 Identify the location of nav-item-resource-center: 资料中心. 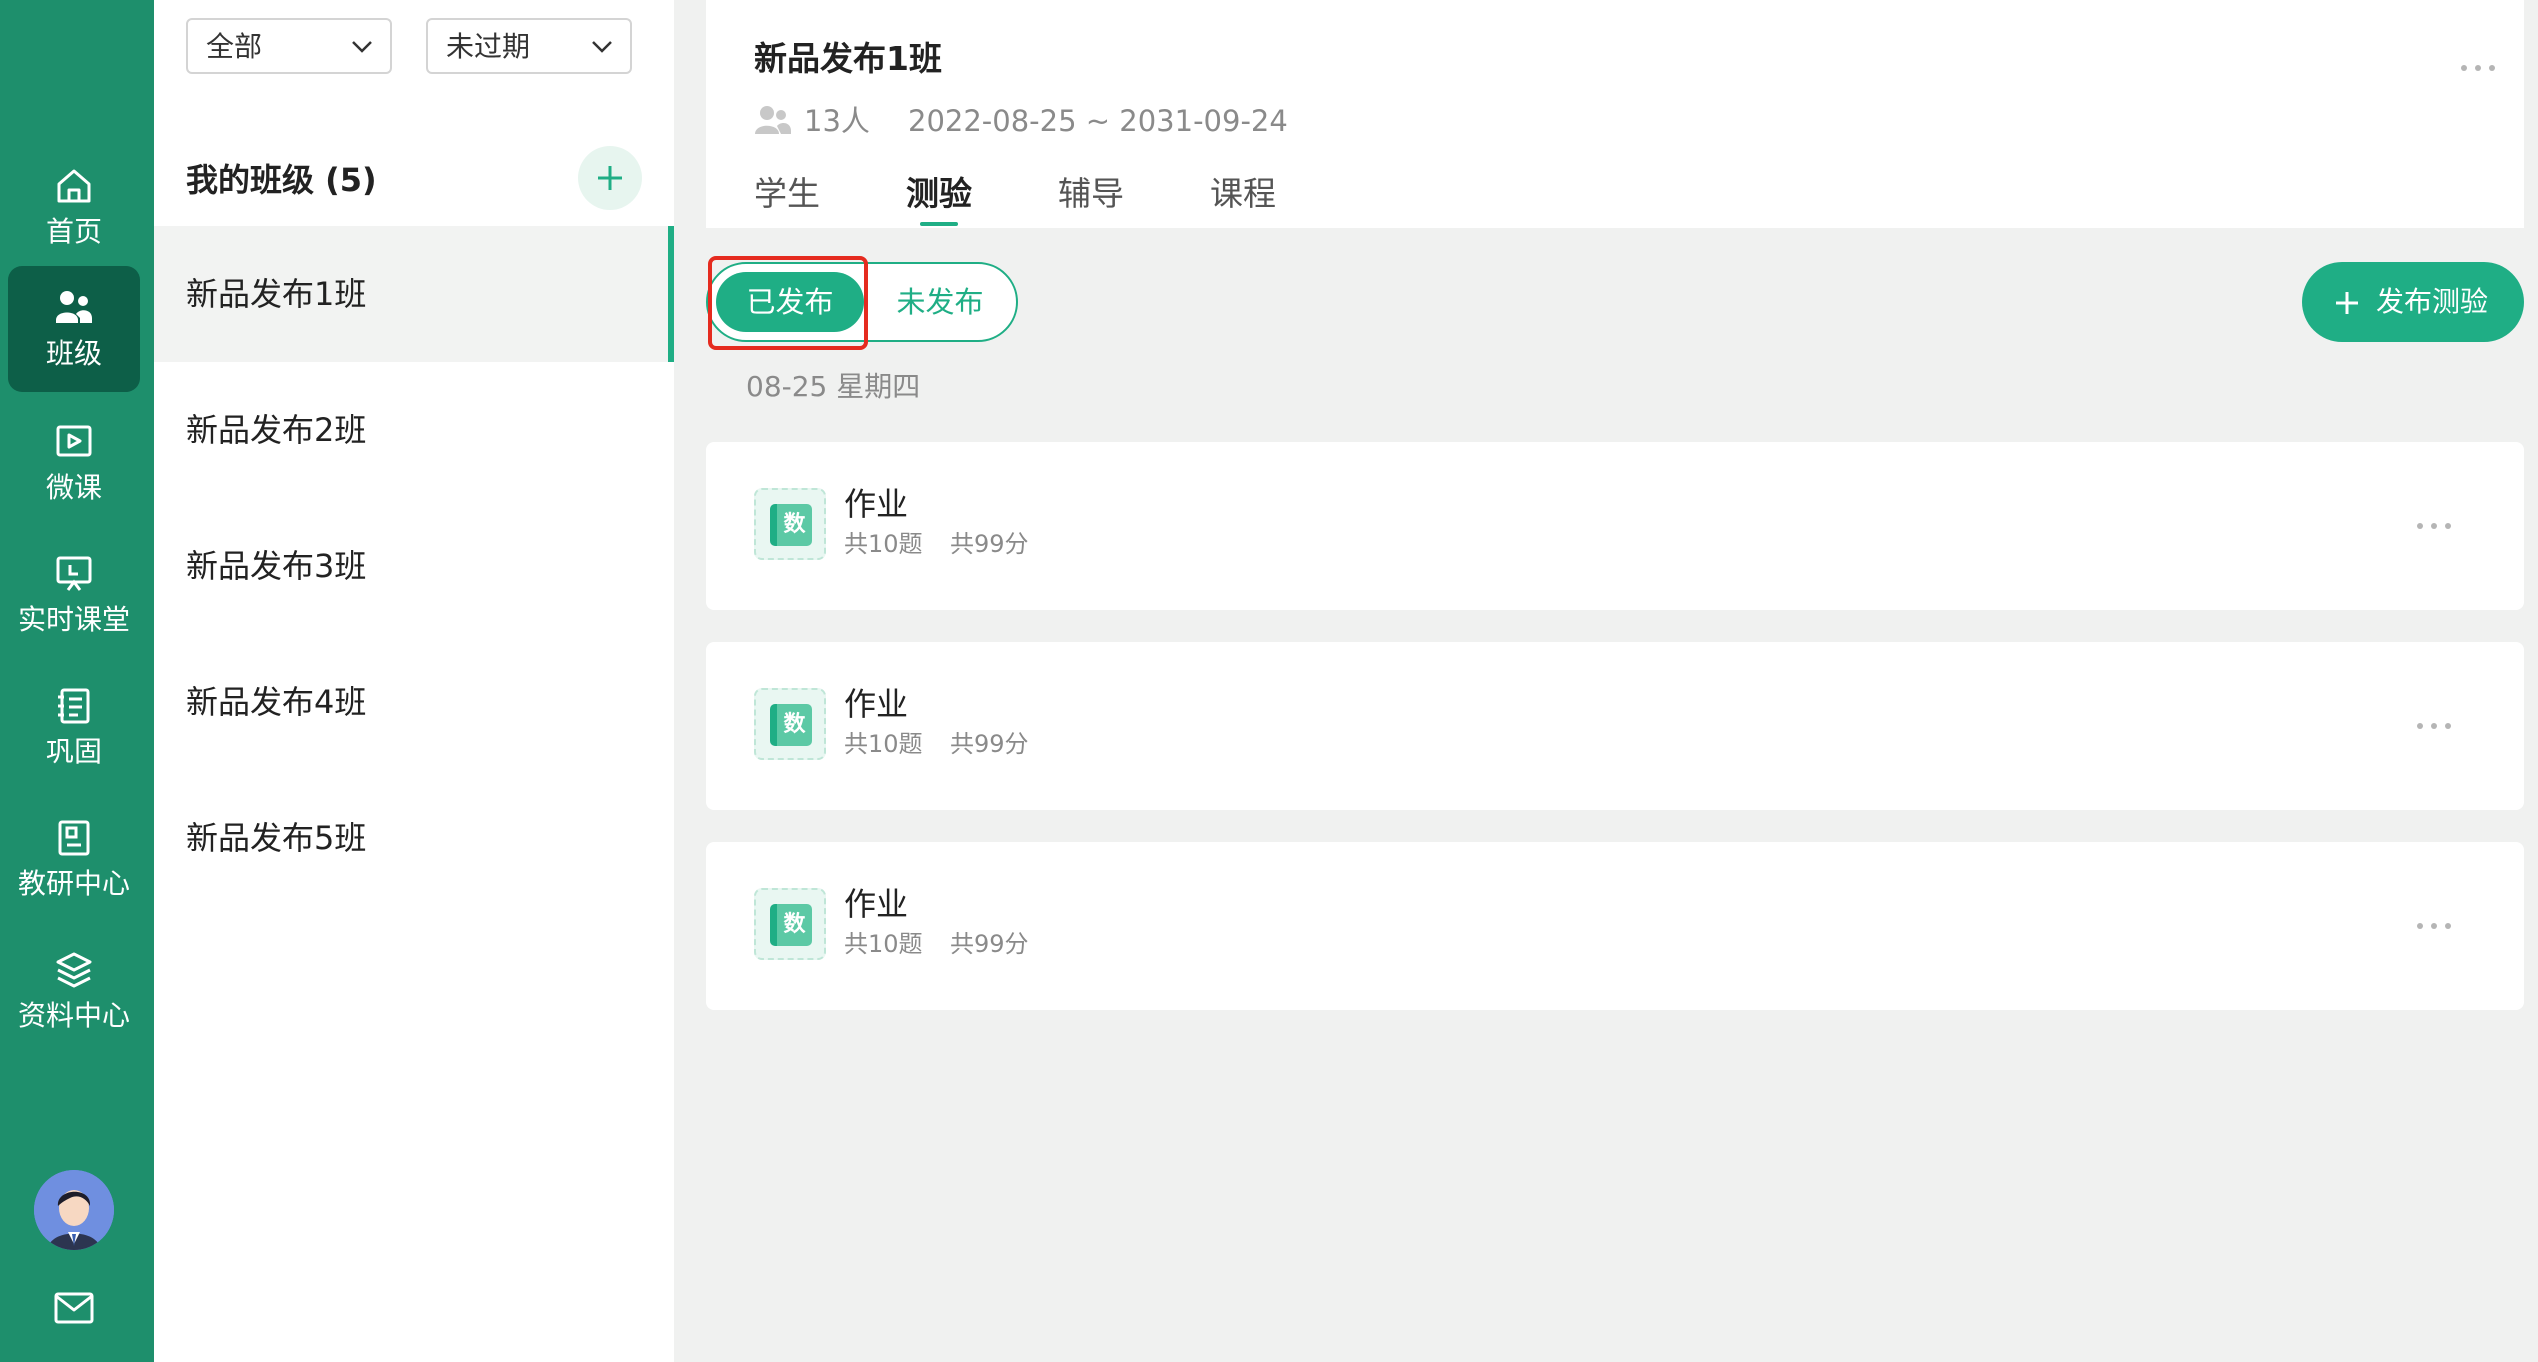
(74, 991).